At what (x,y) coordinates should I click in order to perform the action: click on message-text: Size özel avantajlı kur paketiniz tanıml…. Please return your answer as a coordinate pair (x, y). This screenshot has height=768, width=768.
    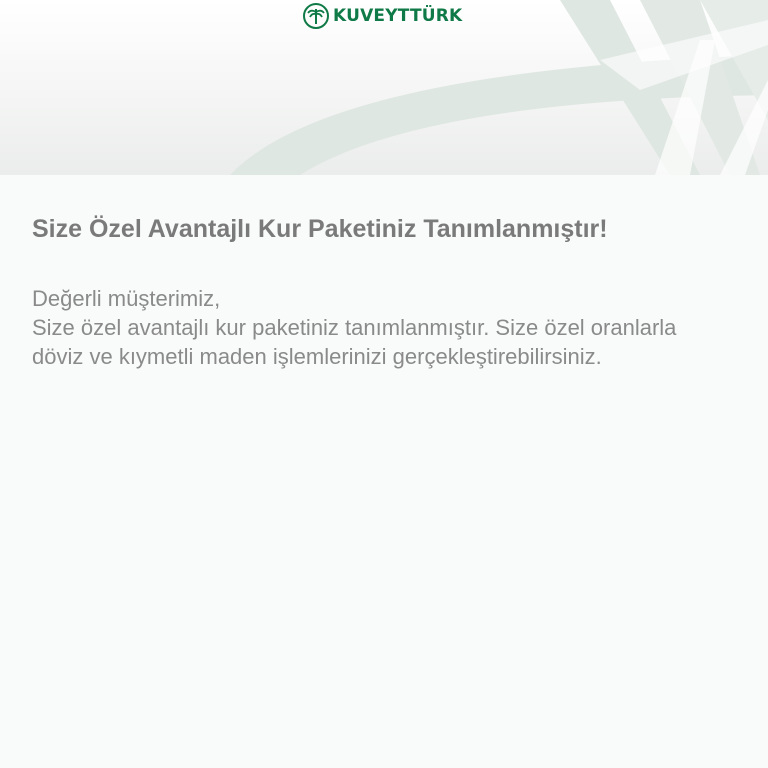
    Looking at the image, I should click on (354, 342).